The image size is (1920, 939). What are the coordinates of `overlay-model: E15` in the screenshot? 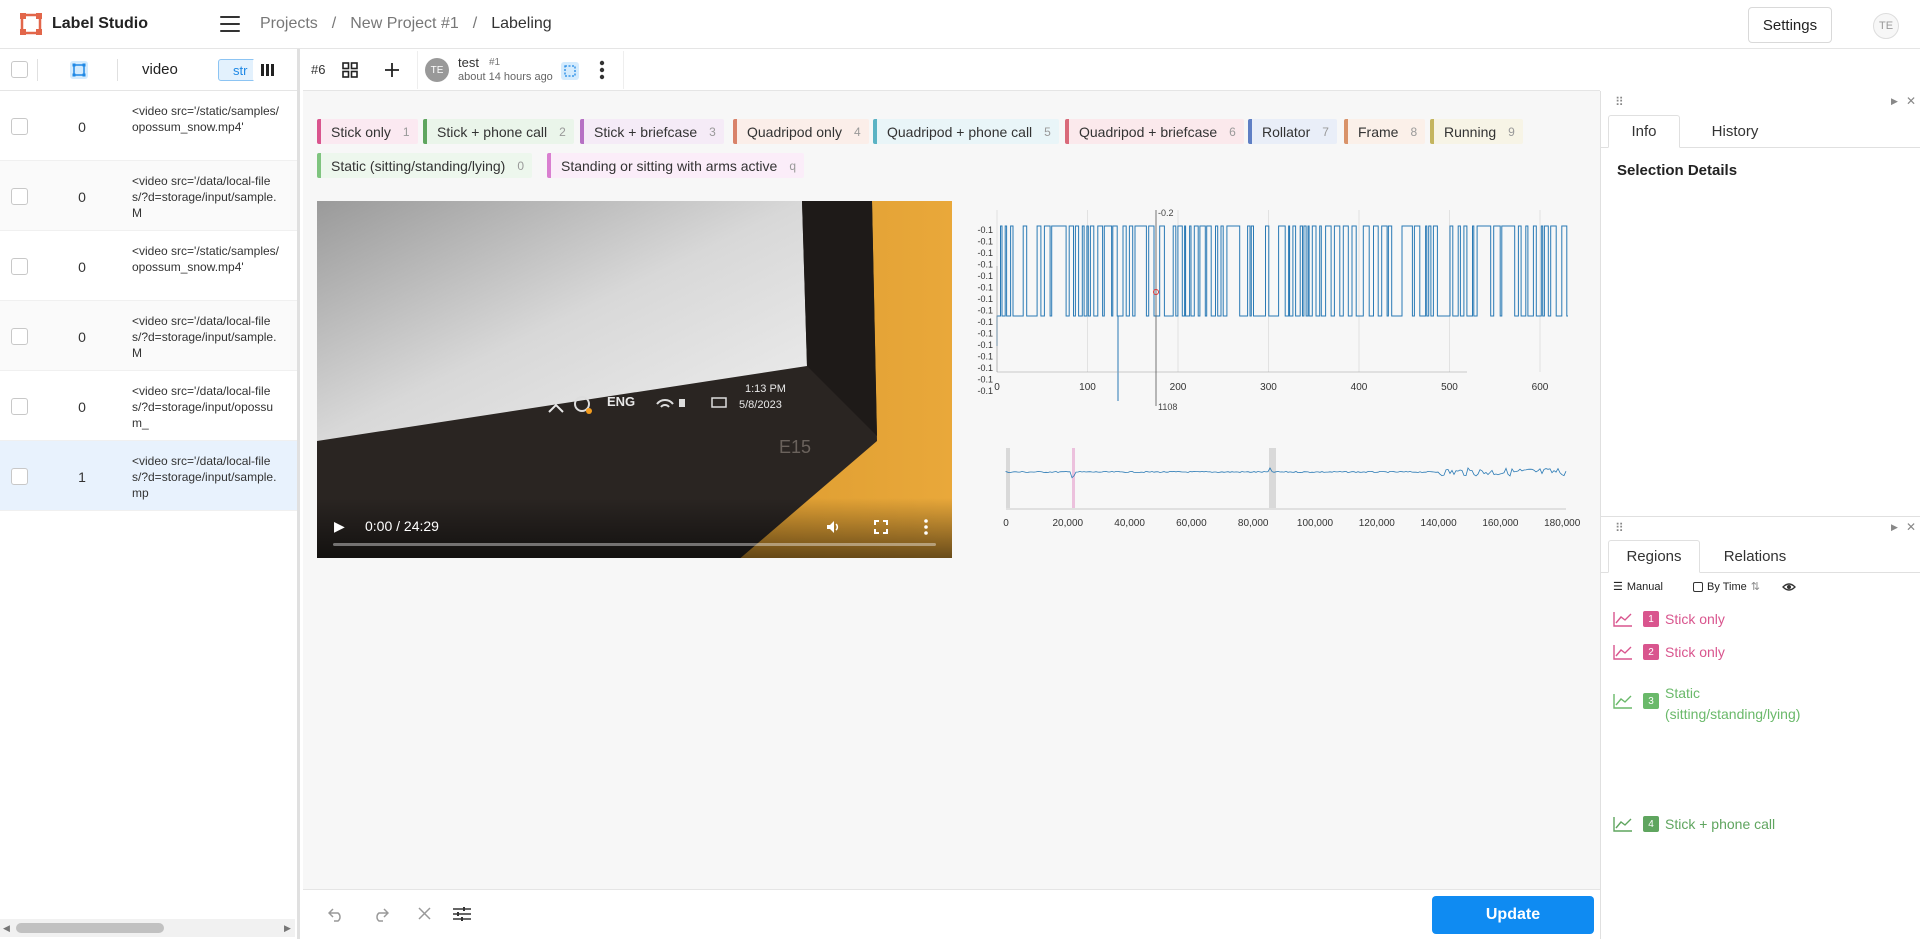 It's located at (795, 447).